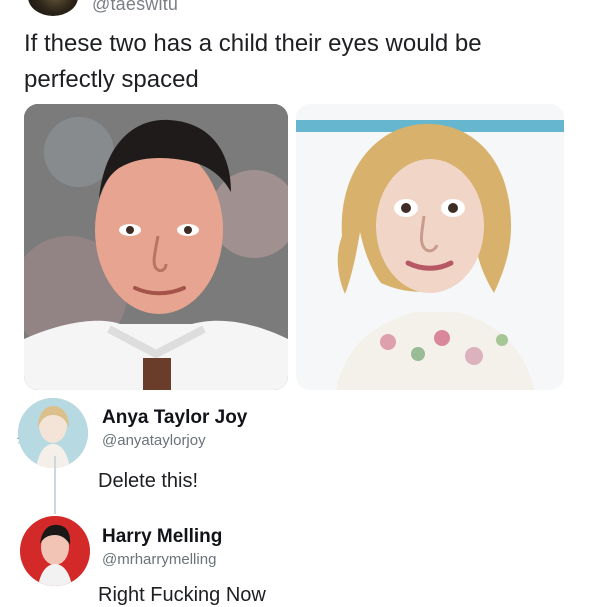 The height and width of the screenshot is (607, 600). I want to click on reply-name-anya: Anya Taylor Joy, so click(174, 418).